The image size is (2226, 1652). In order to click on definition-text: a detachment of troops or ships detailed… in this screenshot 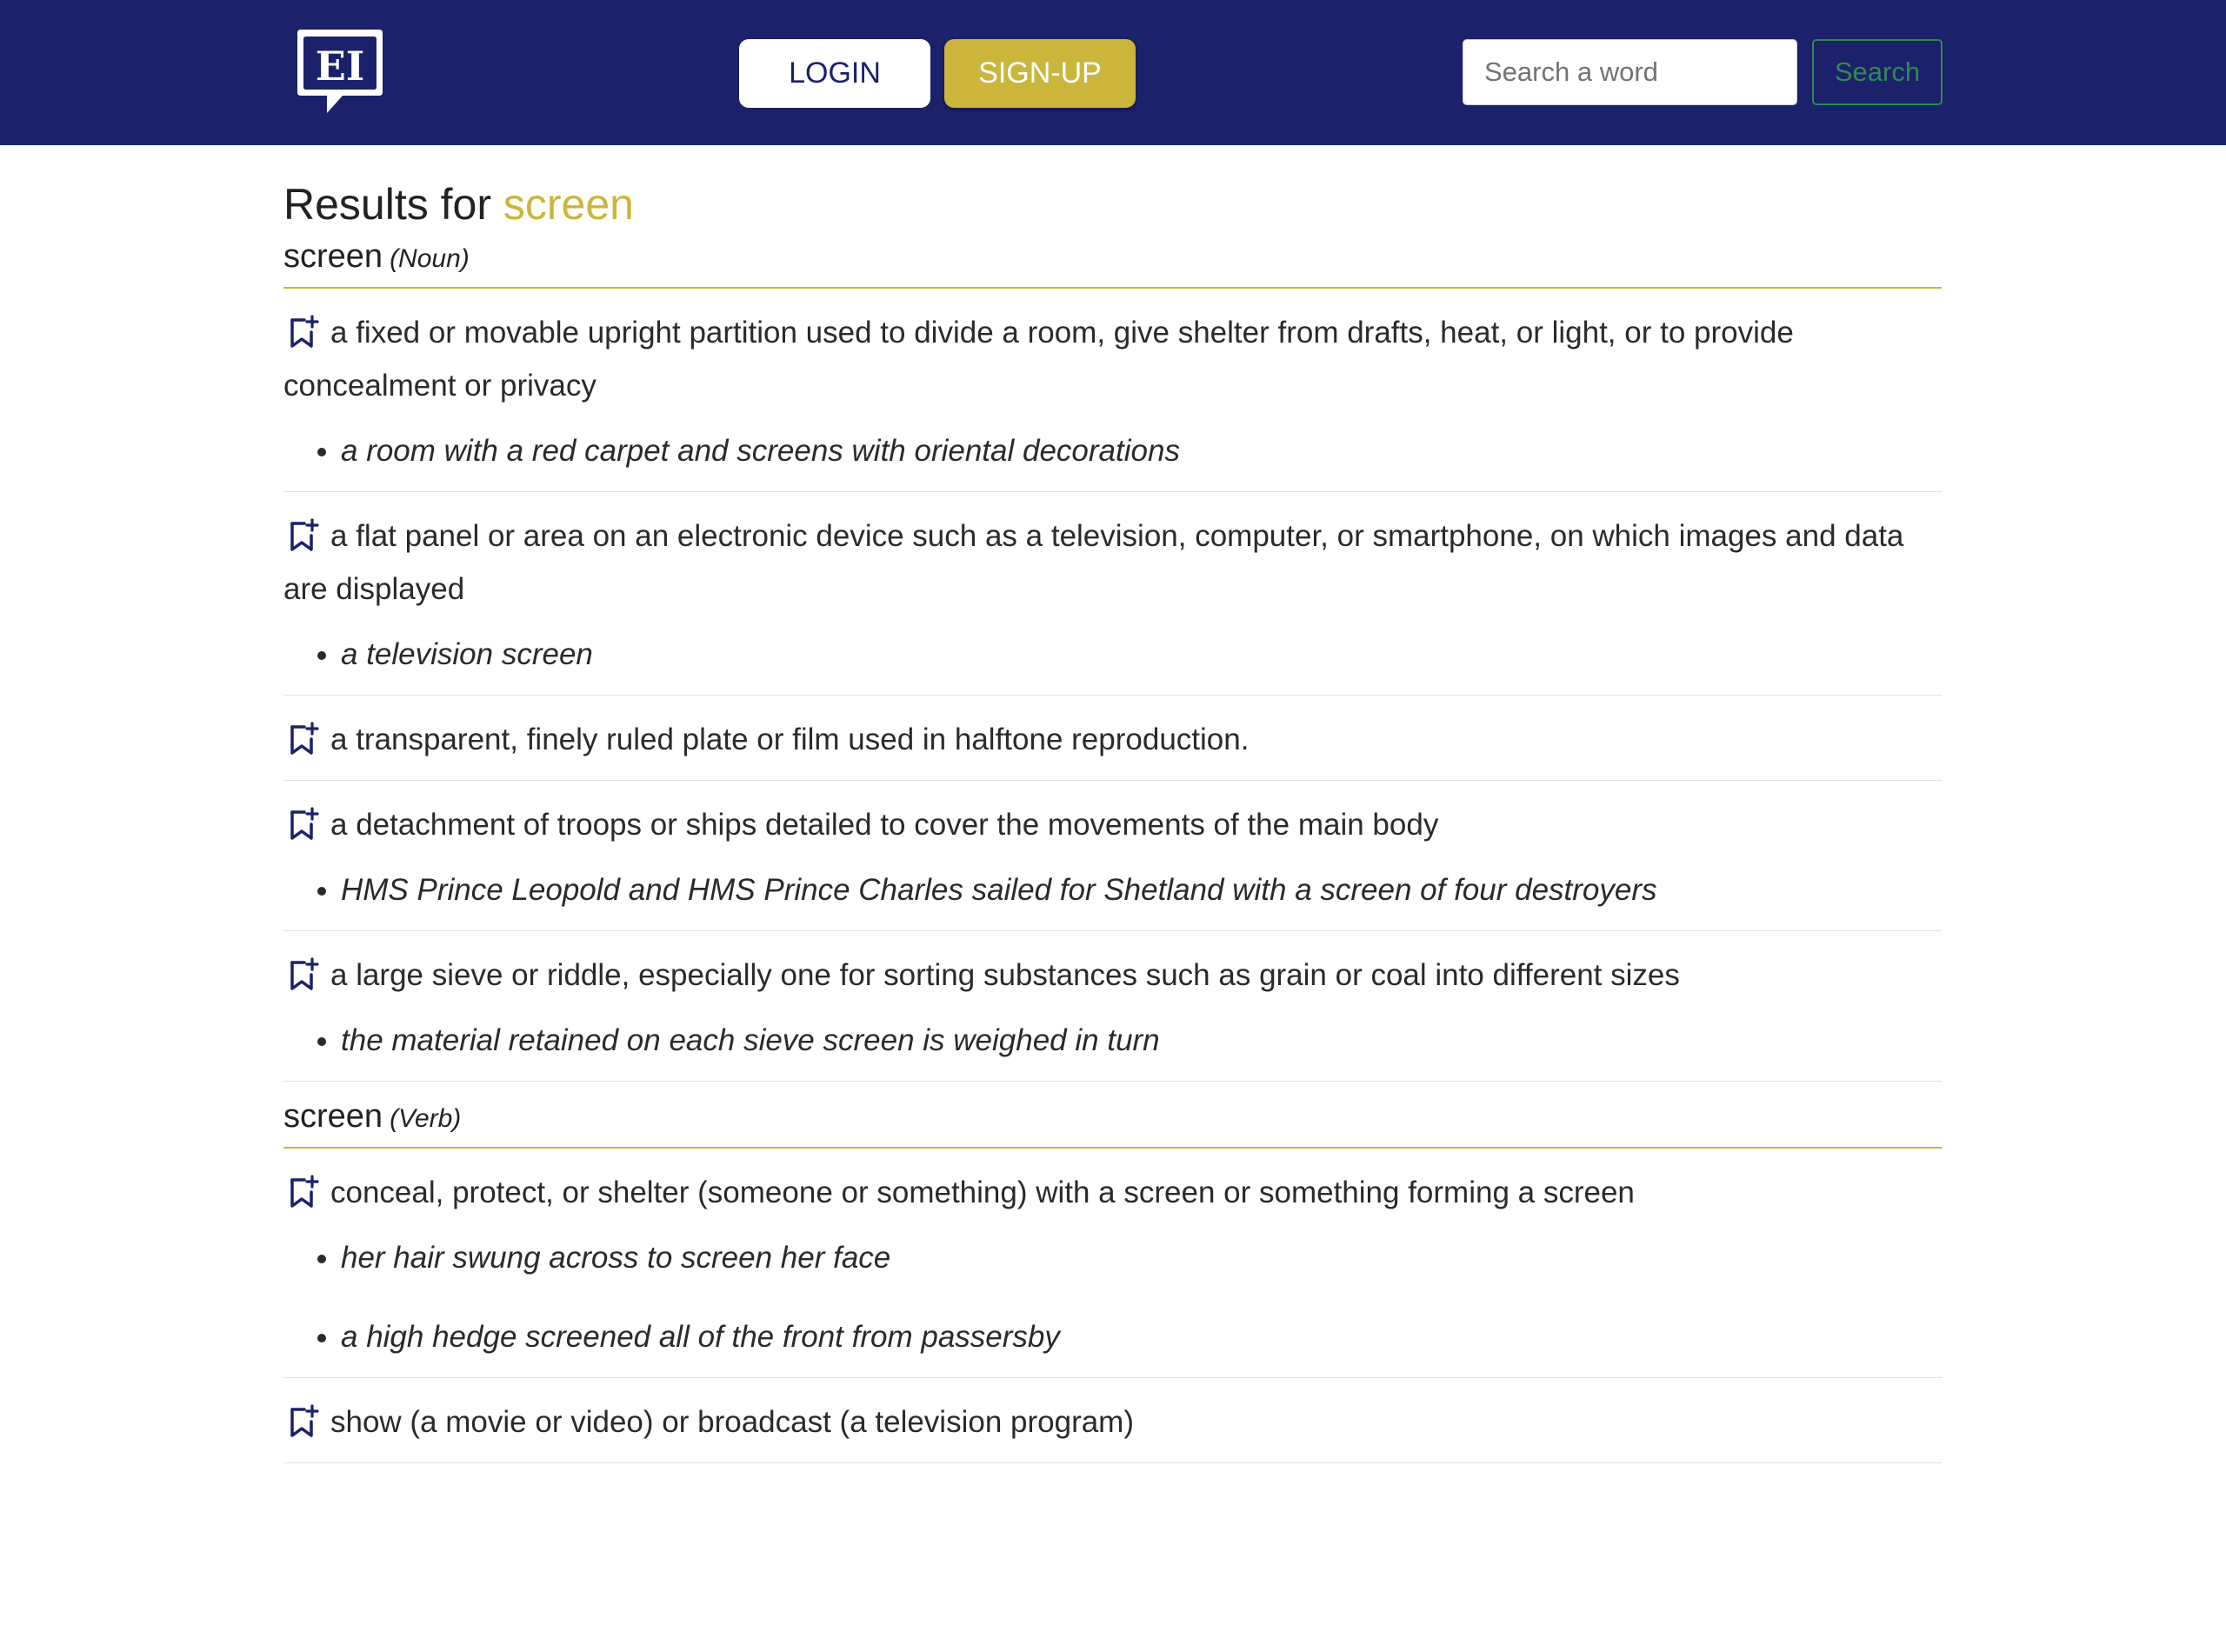, I will do `click(885, 825)`.